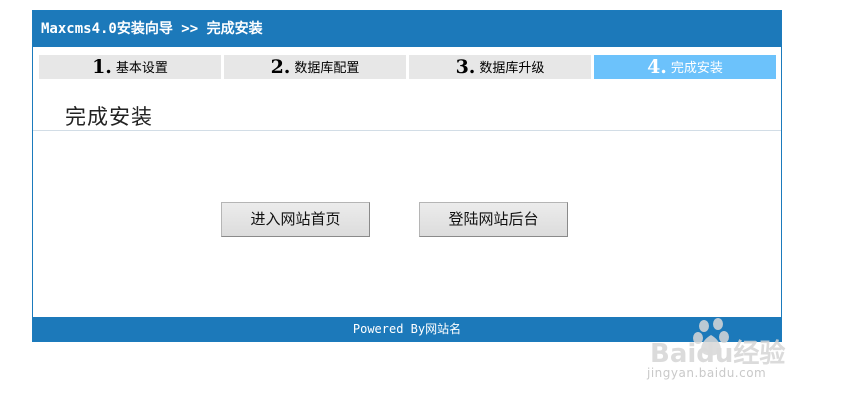 Image resolution: width=841 pixels, height=409 pixels. Describe the element at coordinates (141, 68) in the screenshot. I see `step-label: 基本设置` at that location.